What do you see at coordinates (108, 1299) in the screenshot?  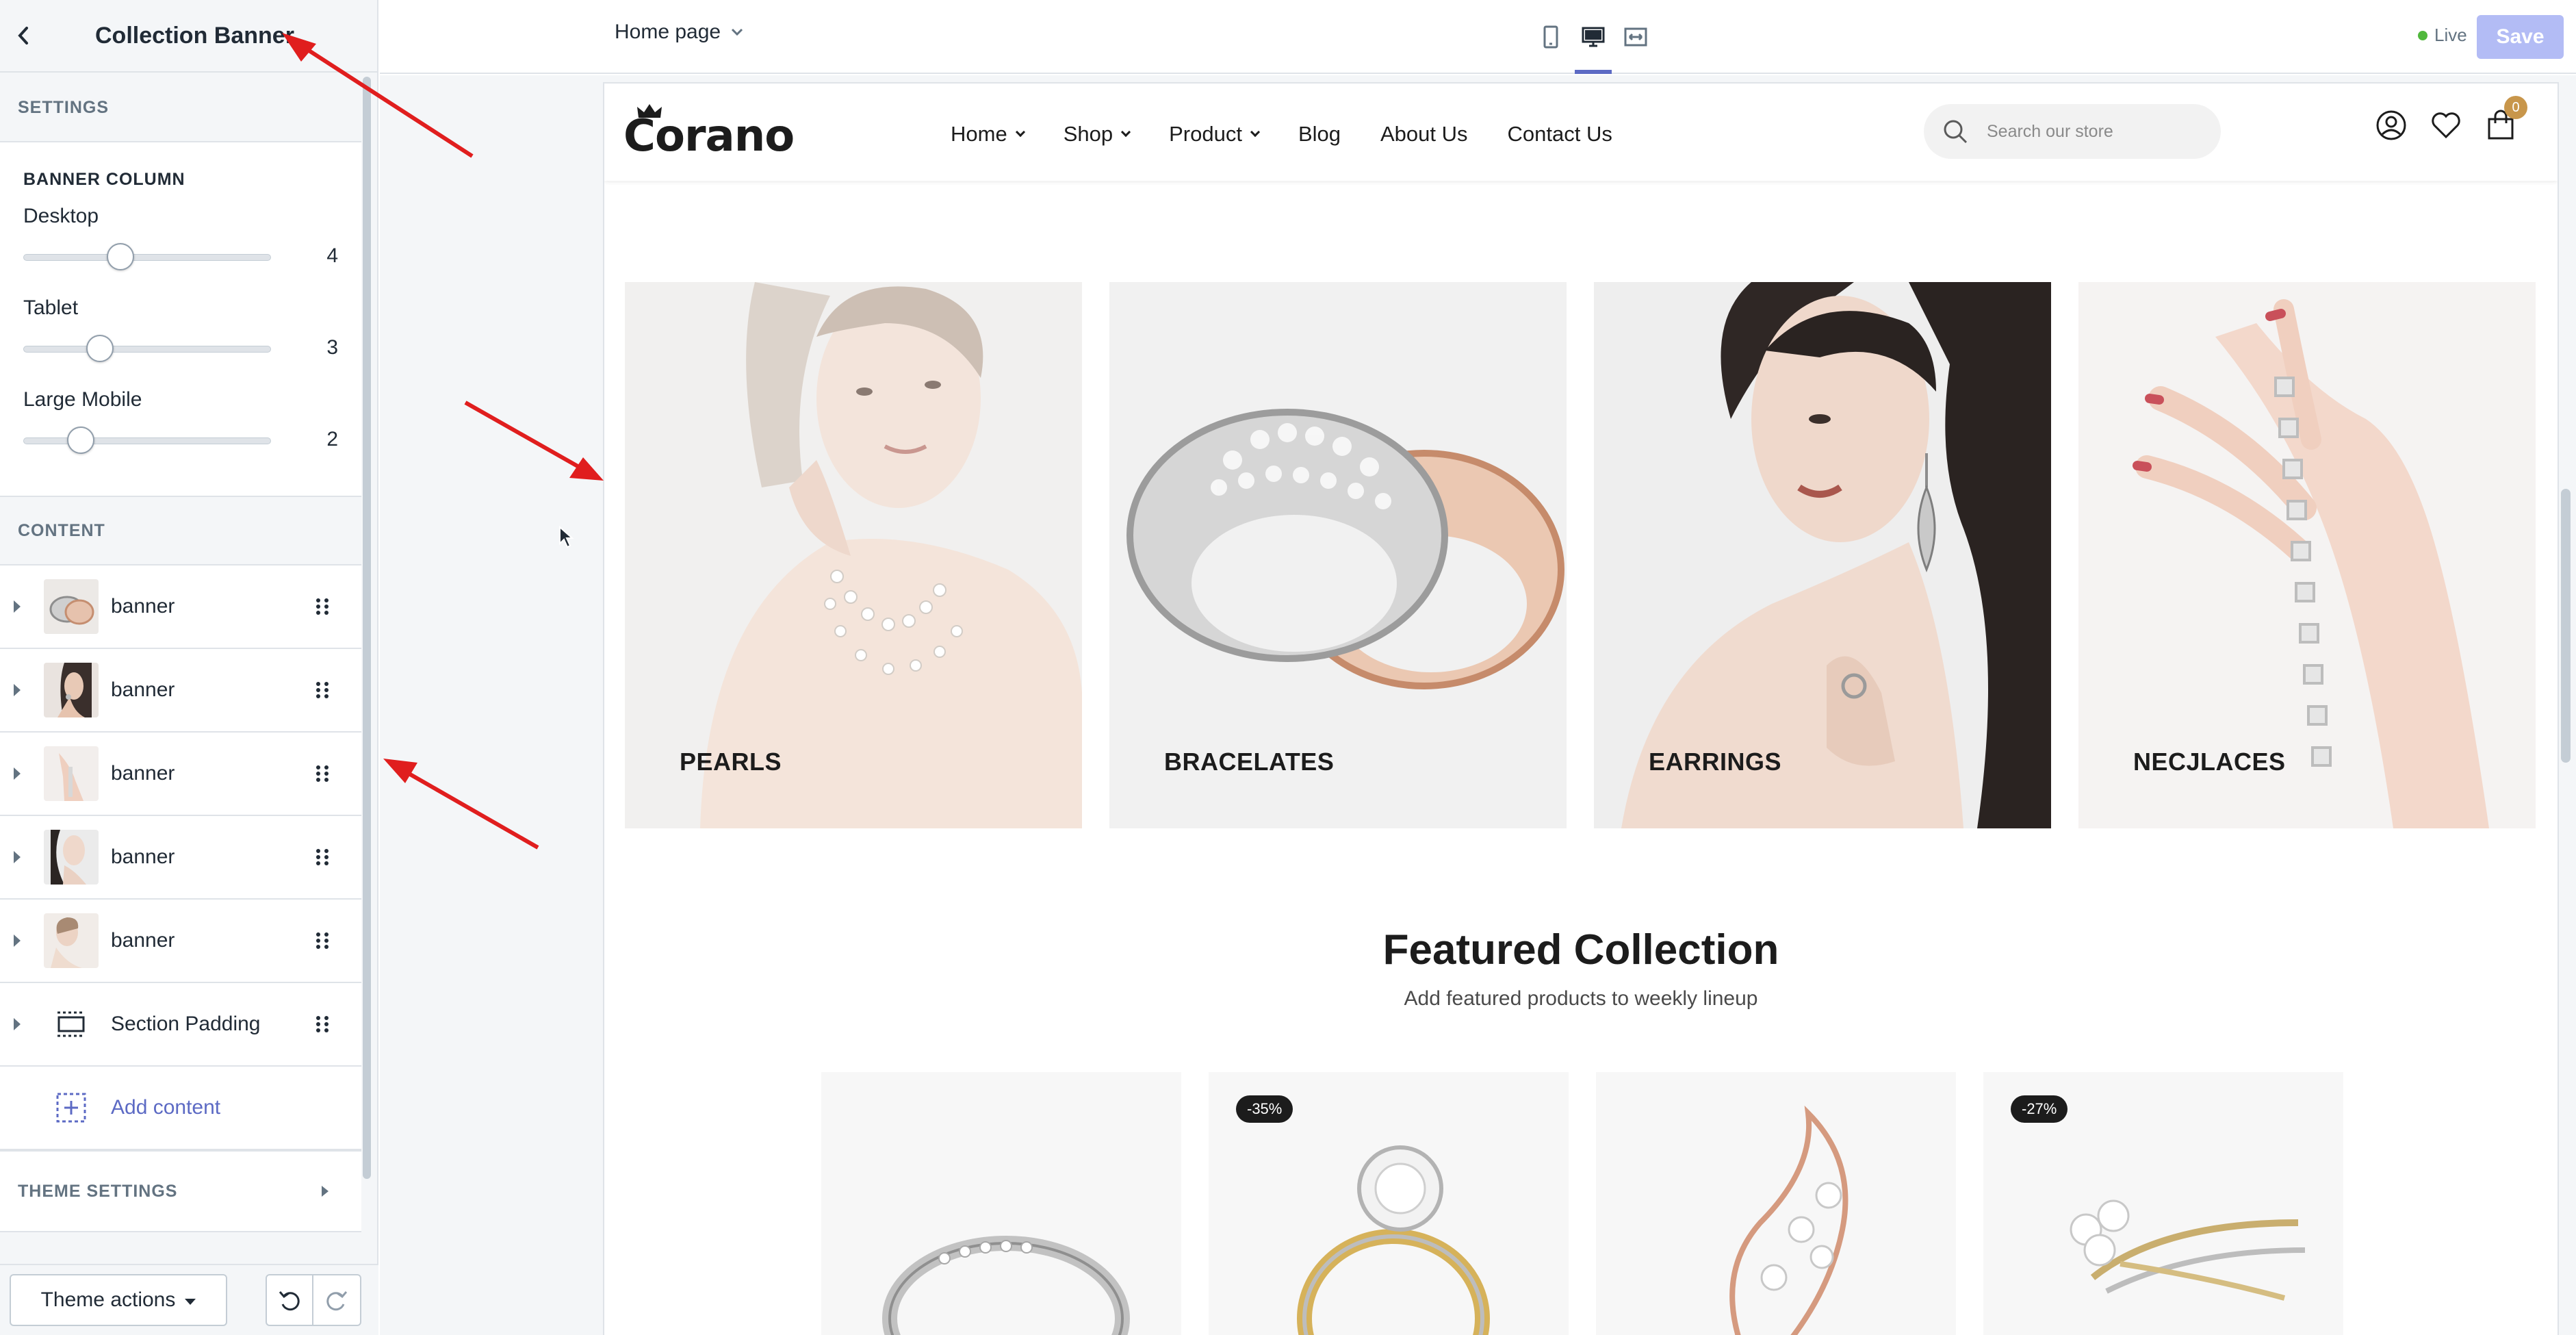 I see `theme-actions-label: Theme actions` at bounding box center [108, 1299].